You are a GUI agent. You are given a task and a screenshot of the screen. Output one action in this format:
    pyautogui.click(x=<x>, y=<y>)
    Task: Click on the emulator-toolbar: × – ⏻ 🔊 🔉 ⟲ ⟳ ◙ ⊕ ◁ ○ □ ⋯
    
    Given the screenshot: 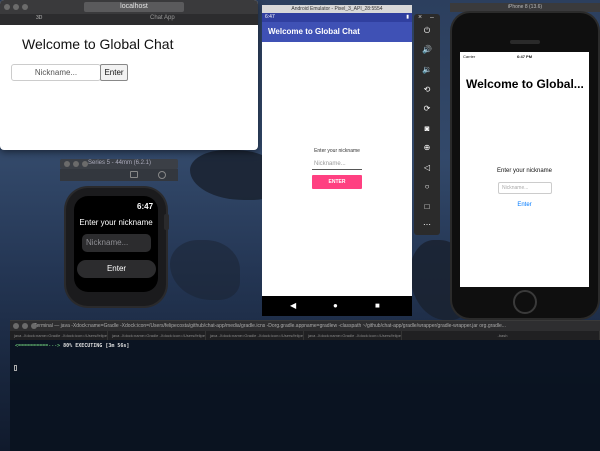 What is the action you would take?
    pyautogui.click(x=427, y=124)
    